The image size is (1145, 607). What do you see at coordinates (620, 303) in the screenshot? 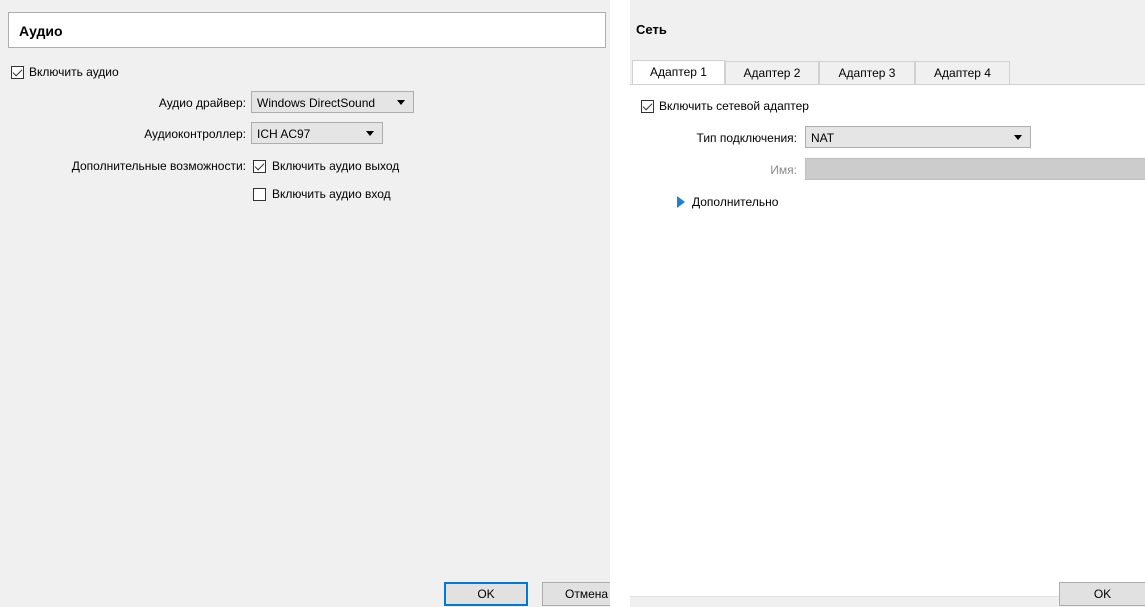
I see `panel-separator` at bounding box center [620, 303].